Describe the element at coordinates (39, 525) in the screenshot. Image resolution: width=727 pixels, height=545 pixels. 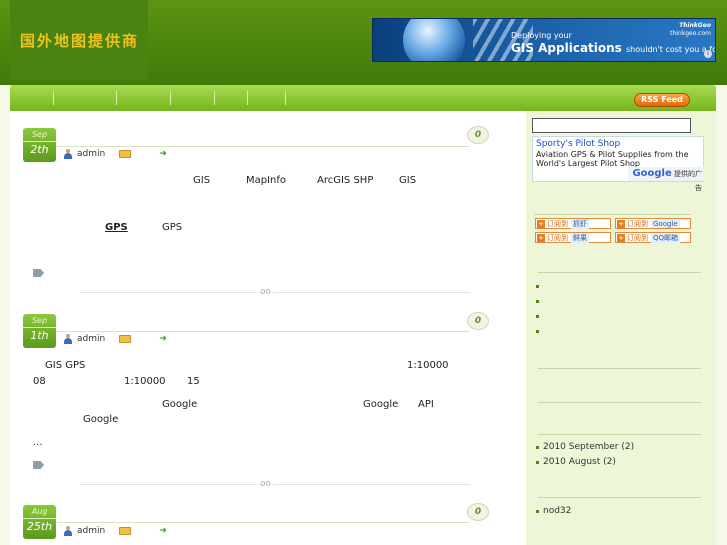
I see `post-day: 25th` at that location.